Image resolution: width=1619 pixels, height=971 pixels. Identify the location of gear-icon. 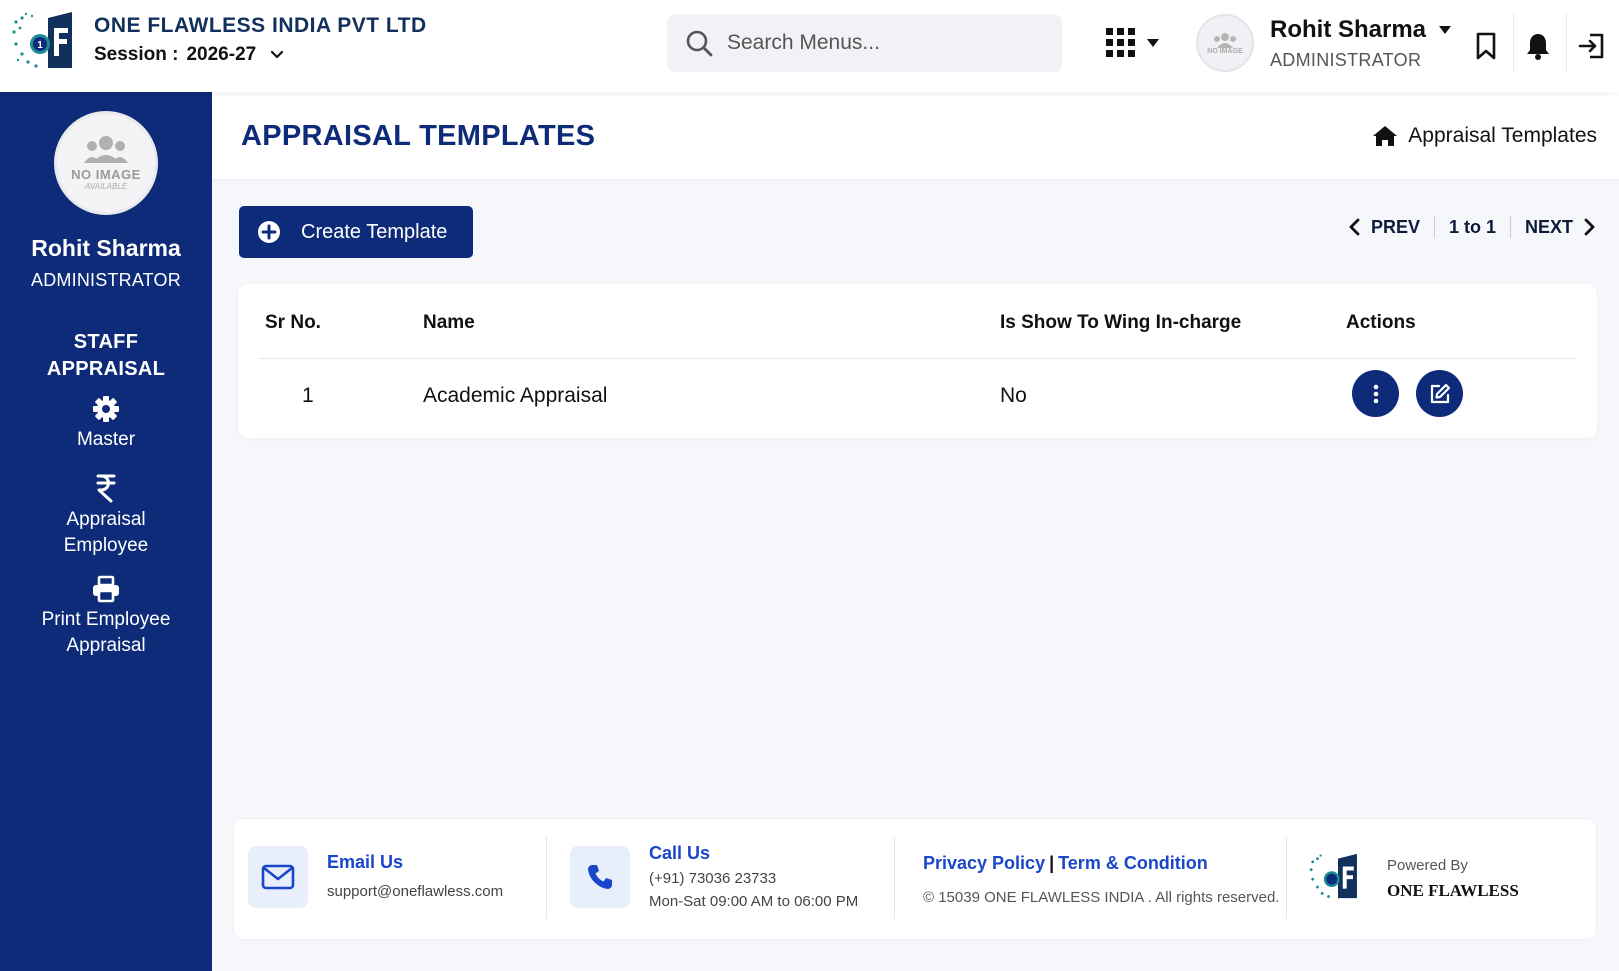
(106, 409).